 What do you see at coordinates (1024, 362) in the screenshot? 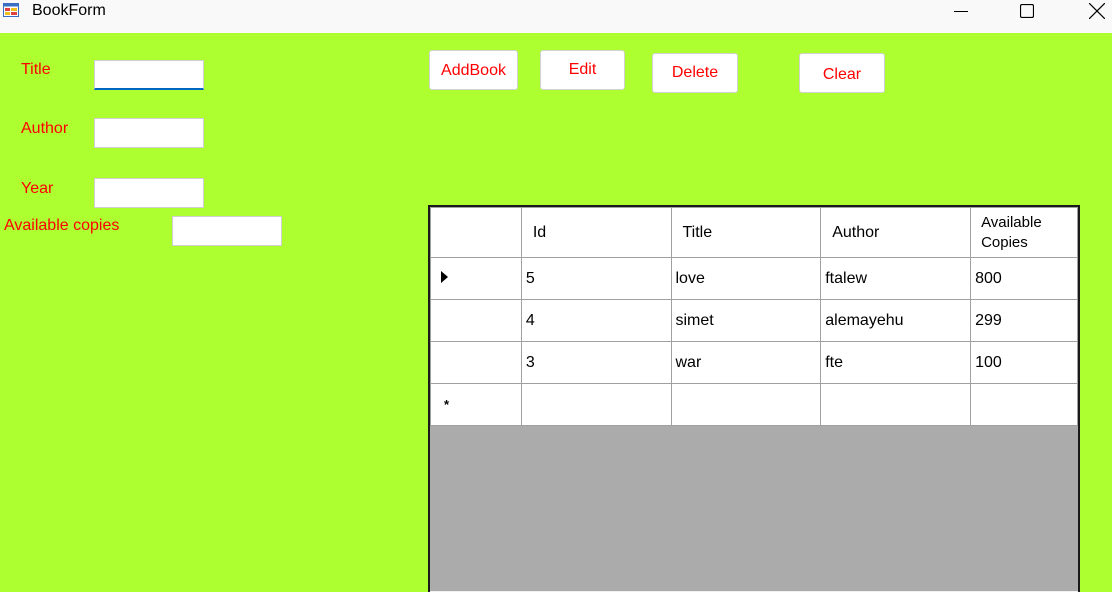
I see `cell-copies: 100` at bounding box center [1024, 362].